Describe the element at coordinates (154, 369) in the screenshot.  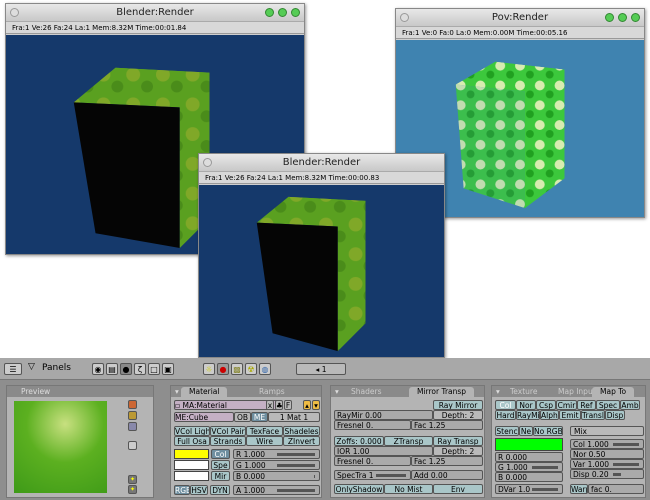
I see `editing-icon: □` at that location.